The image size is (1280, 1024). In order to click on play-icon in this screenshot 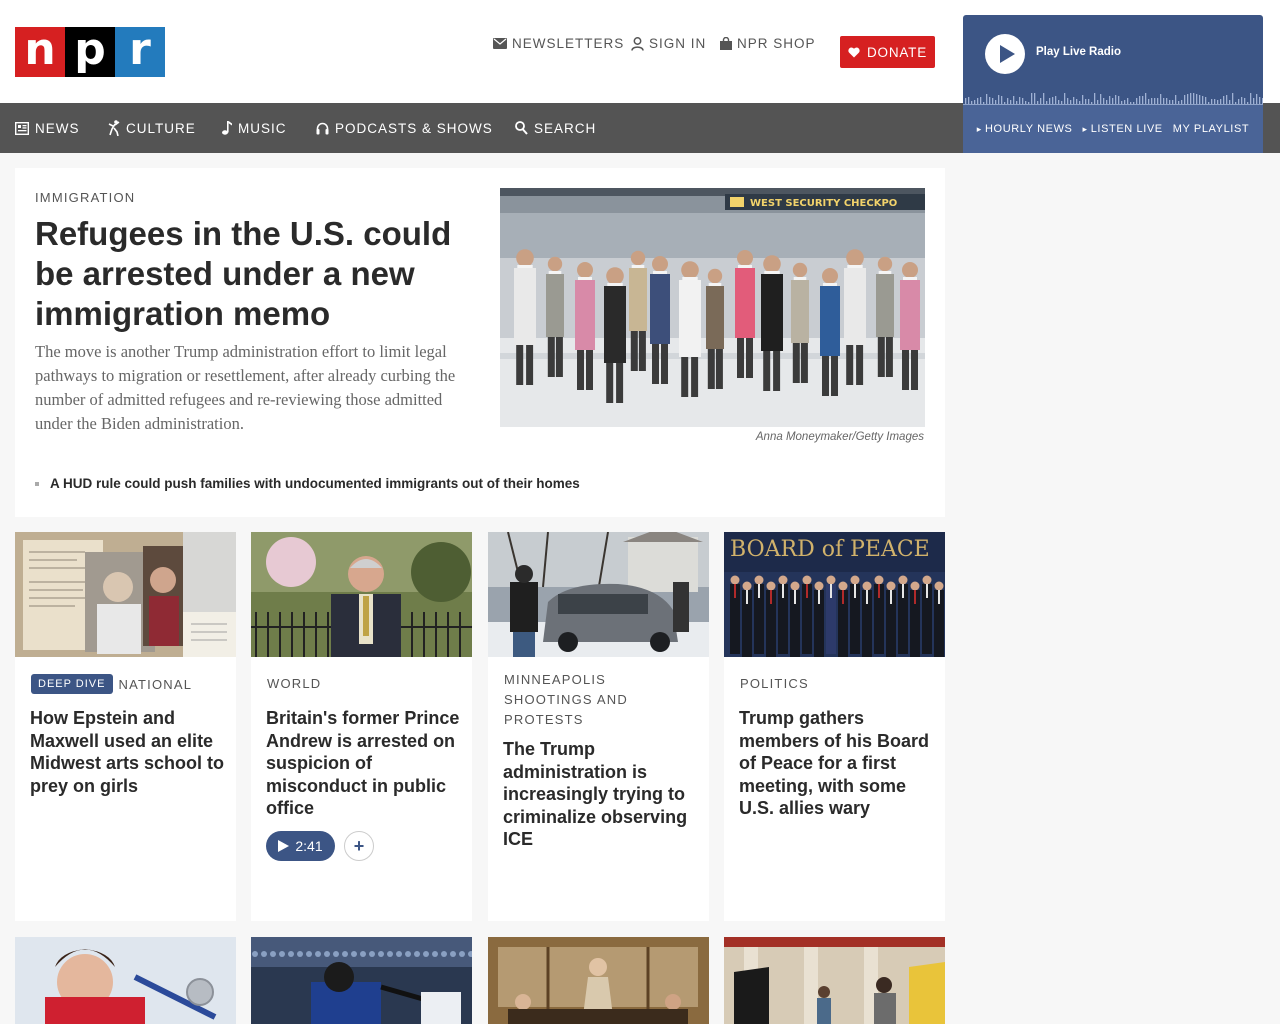, I will do `click(1005, 54)`.